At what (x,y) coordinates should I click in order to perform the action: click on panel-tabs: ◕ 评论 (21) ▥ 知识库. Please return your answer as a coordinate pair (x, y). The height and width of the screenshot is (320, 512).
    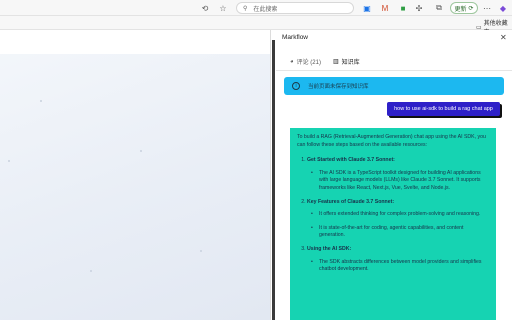
    Looking at the image, I should click on (325, 62).